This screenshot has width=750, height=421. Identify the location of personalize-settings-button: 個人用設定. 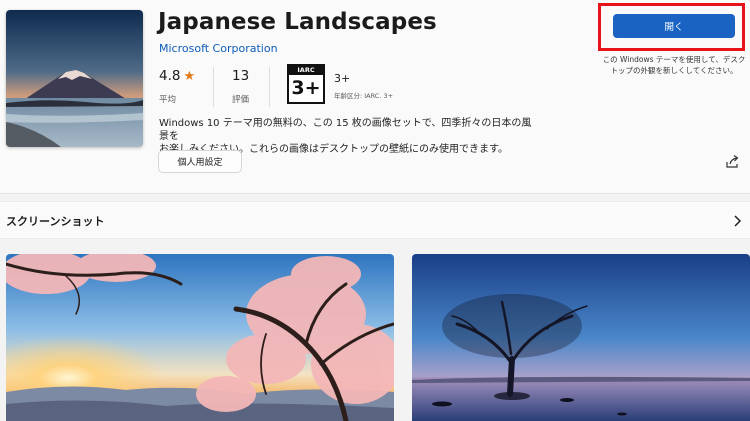
(200, 161).